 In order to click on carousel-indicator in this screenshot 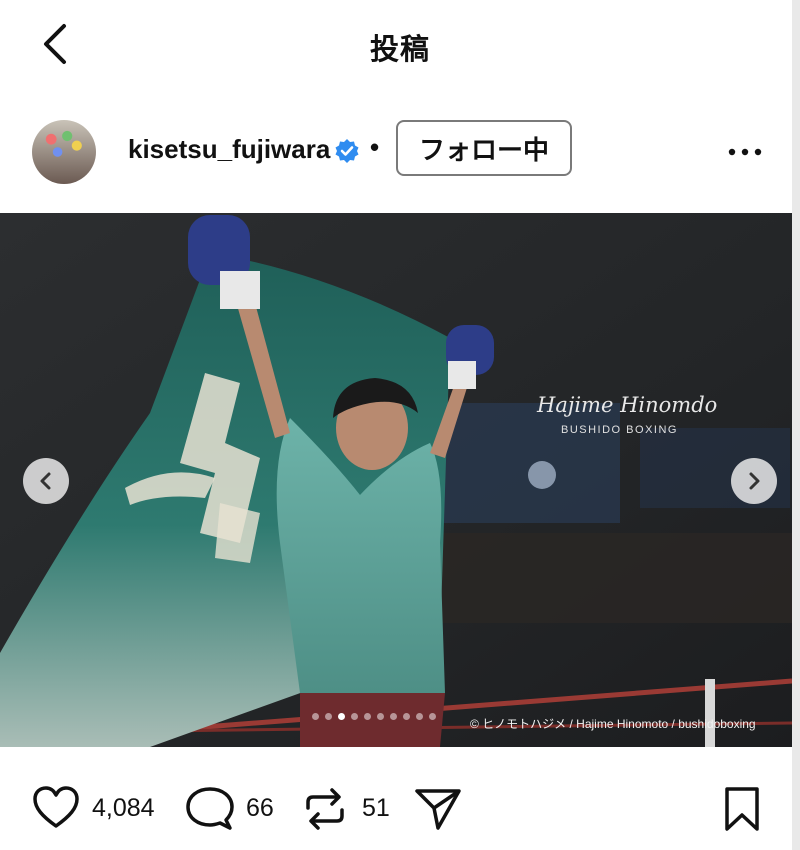, I will do `click(377, 713)`.